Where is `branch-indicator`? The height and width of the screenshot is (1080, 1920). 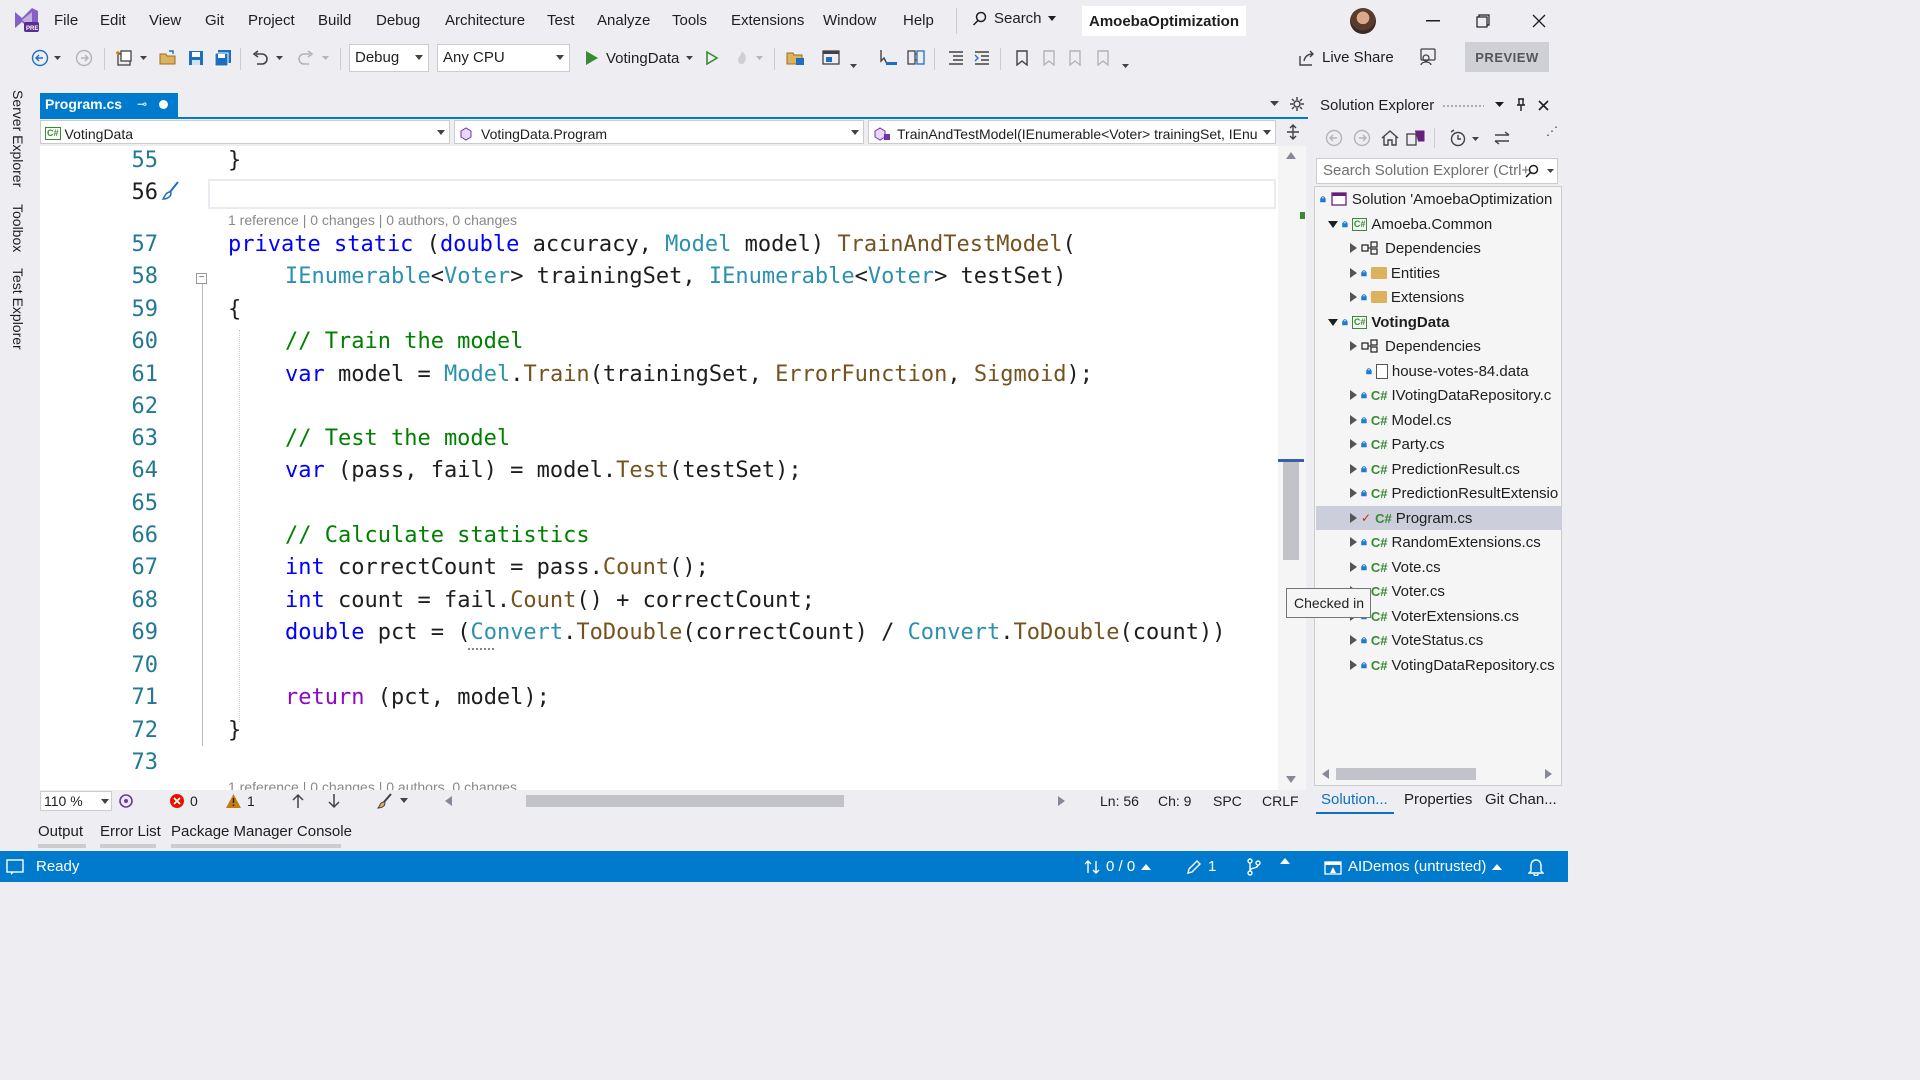 branch-indicator is located at coordinates (1254, 867).